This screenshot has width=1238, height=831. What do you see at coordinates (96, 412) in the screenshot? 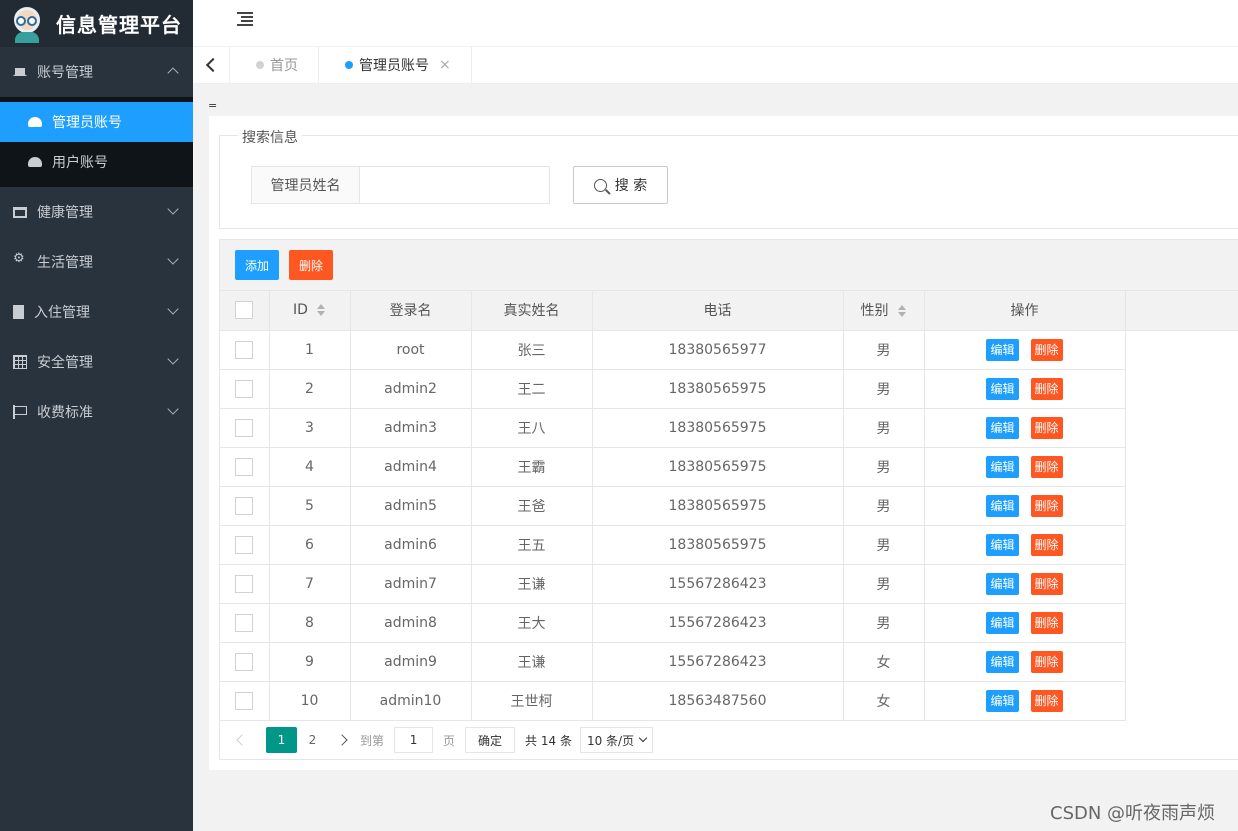
I see `sidebar-item-fees: 收费标准` at bounding box center [96, 412].